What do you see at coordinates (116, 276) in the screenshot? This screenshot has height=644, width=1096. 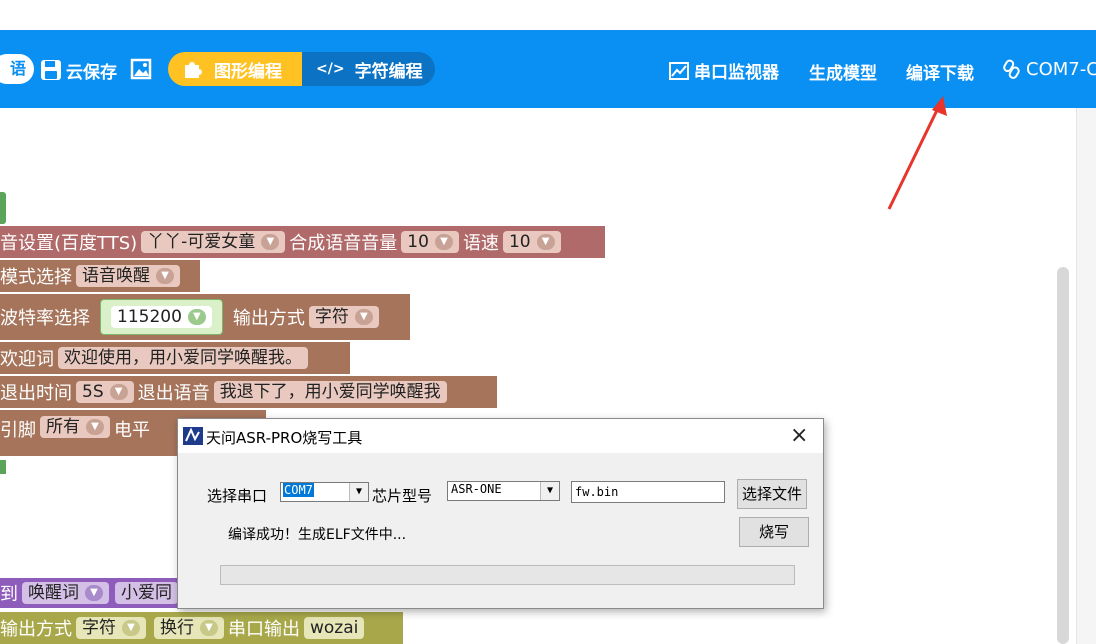 I see `mode-value: 语音唤醒` at bounding box center [116, 276].